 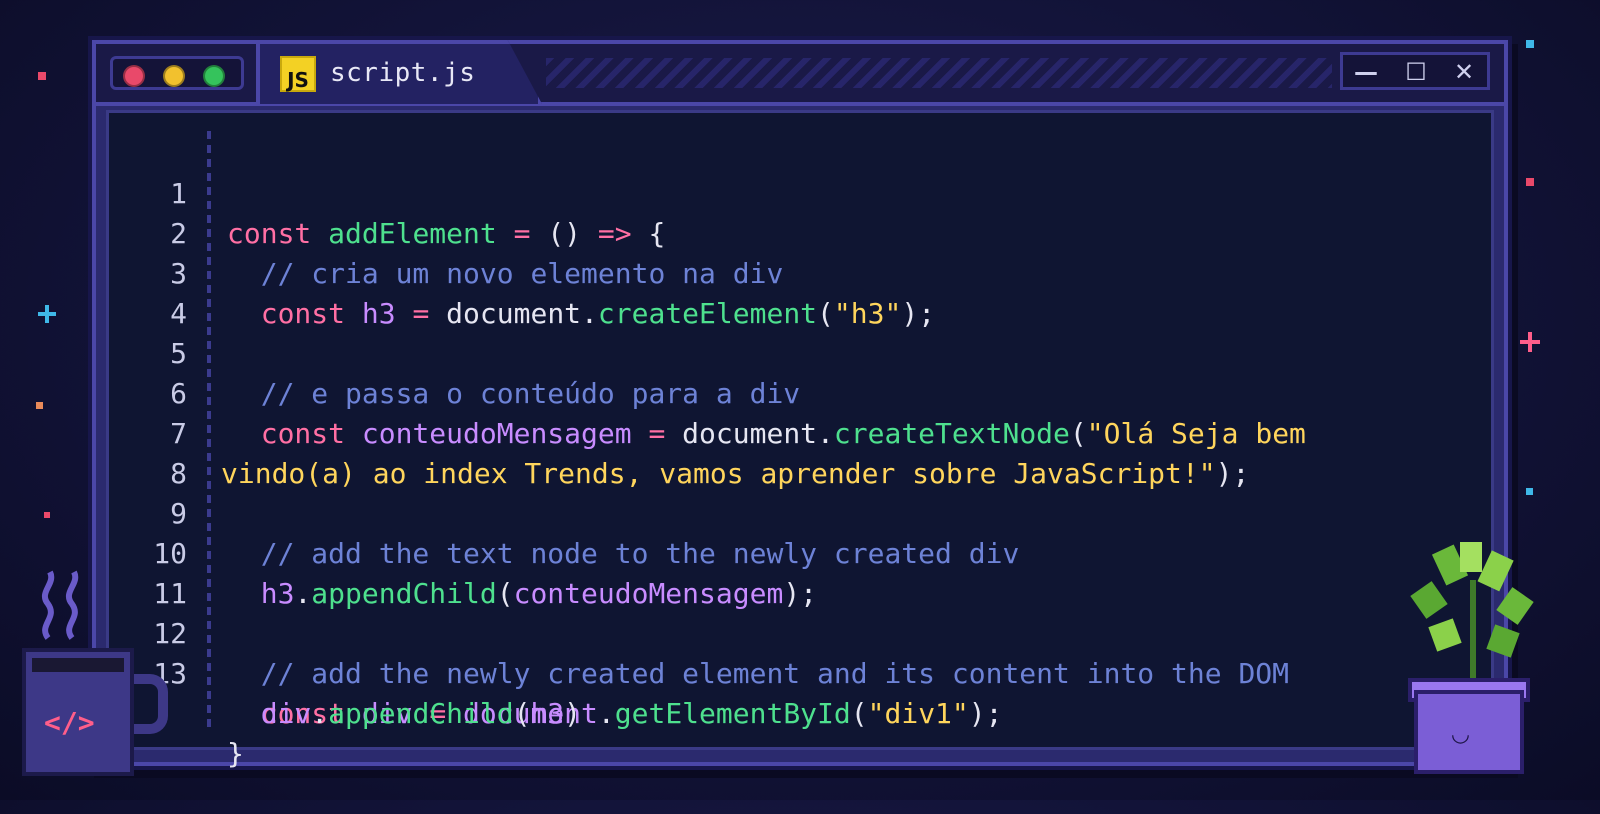 I want to click on tab-script-js: JS script.js, so click(x=399, y=72).